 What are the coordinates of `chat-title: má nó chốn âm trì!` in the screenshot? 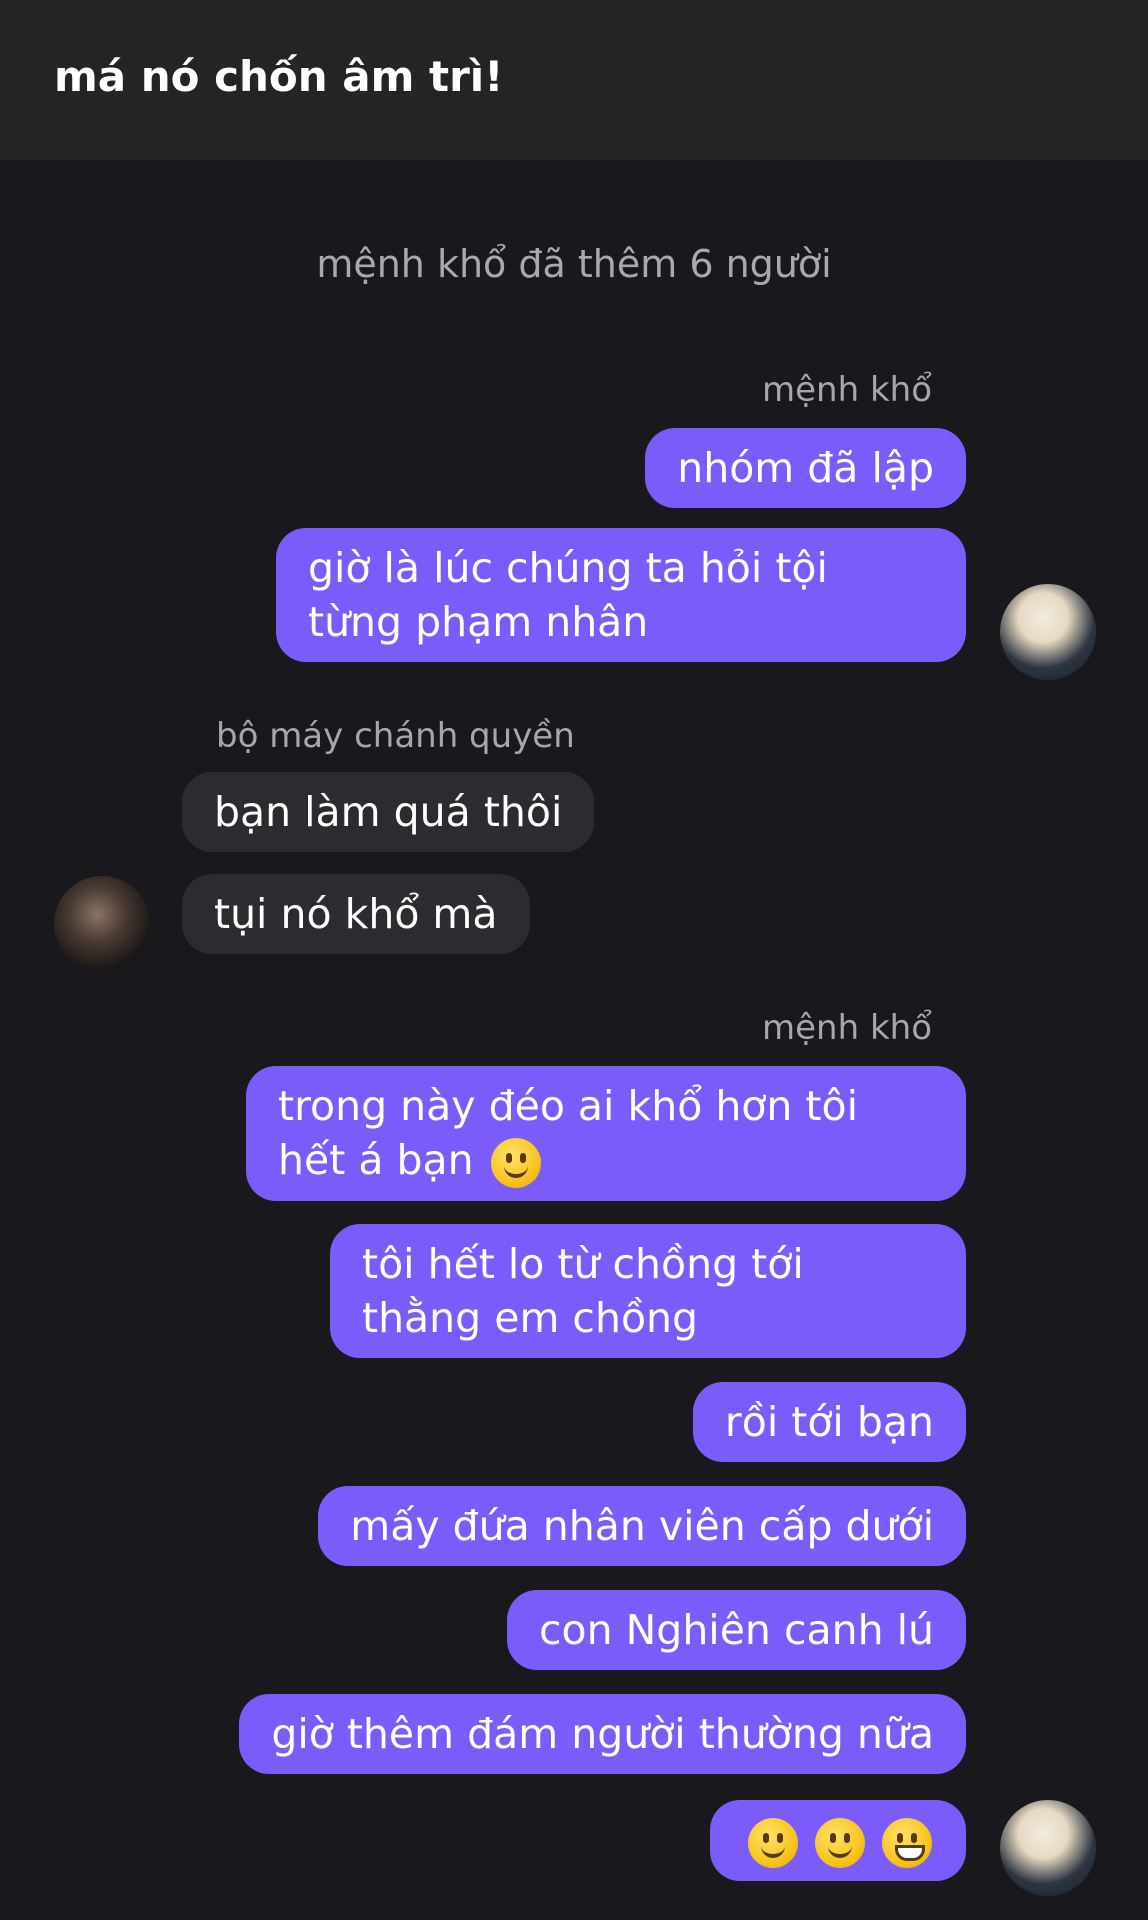 It's located at (278, 76).